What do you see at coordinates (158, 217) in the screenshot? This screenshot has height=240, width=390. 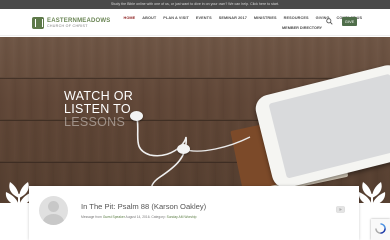 I see `meta-category-label: Category:` at bounding box center [158, 217].